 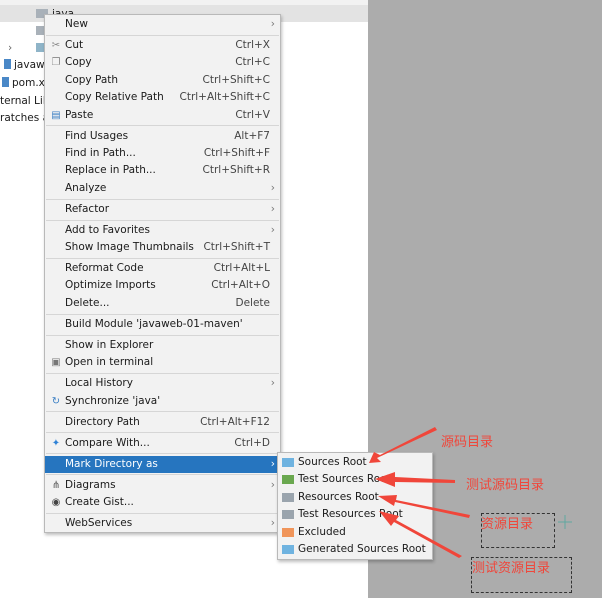 I want to click on annotation-resources: 资源目录, so click(x=507, y=524).